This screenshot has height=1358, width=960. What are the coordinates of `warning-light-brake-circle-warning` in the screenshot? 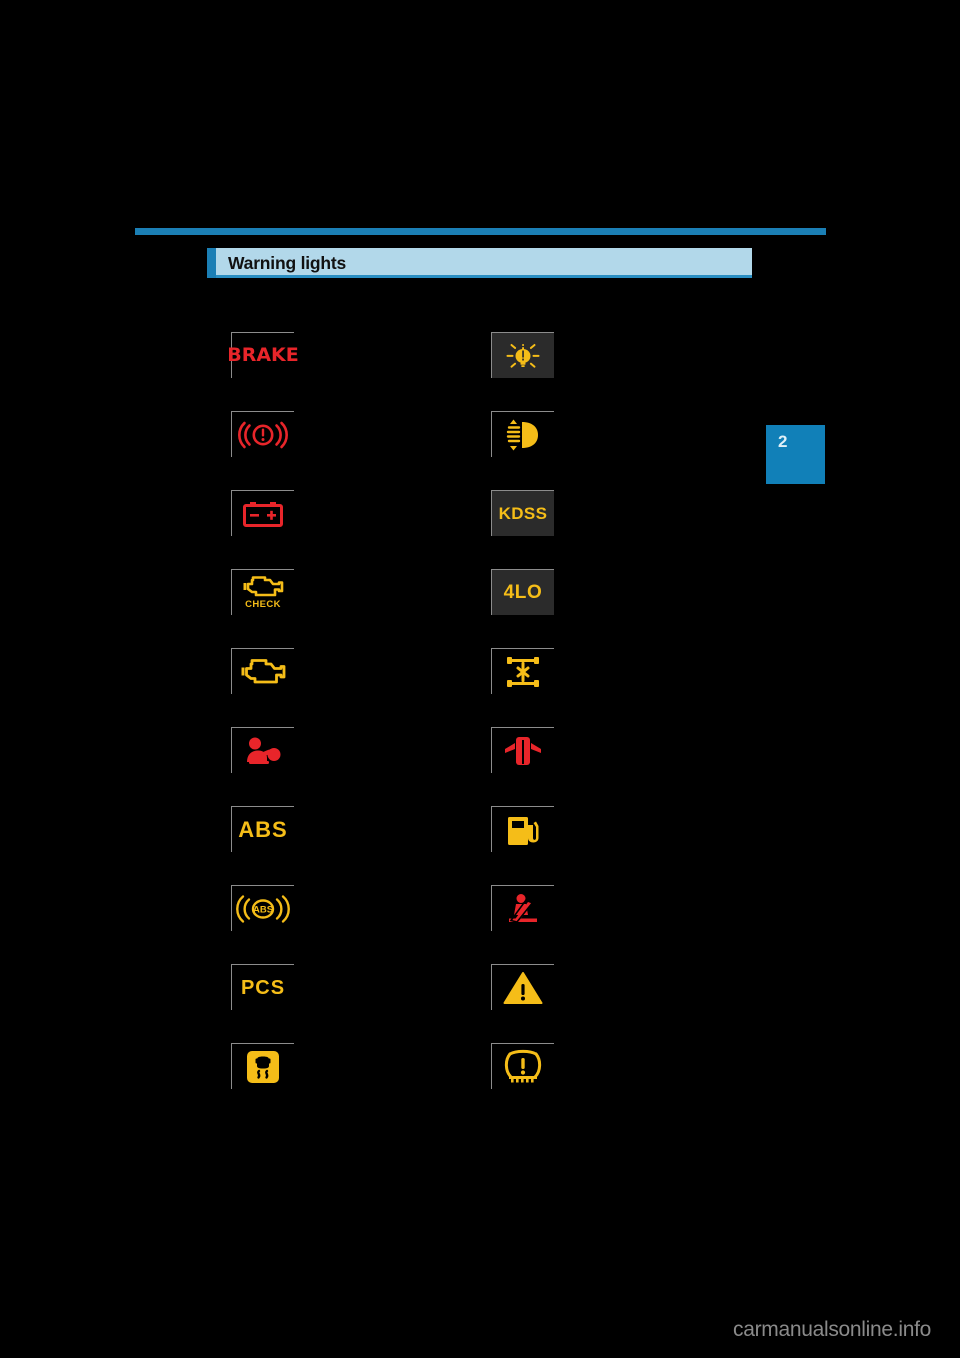 It's located at (262, 434).